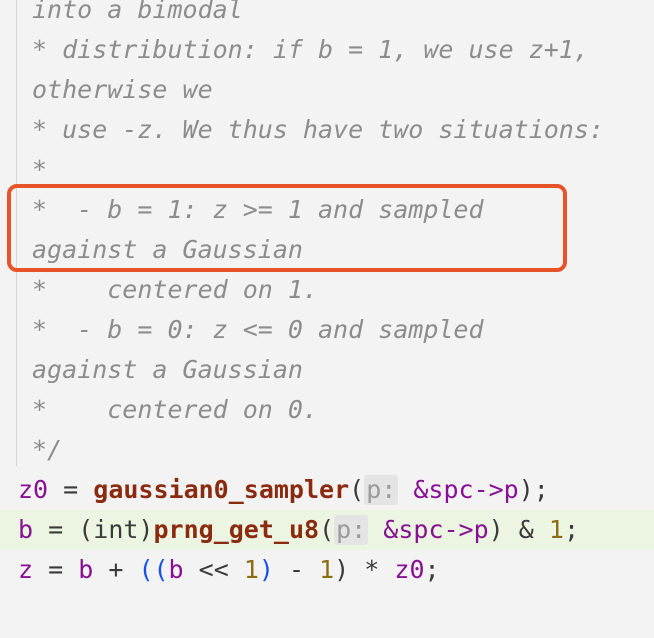 This screenshot has height=638, width=654. Describe the element at coordinates (526, 529) in the screenshot. I see `operator: &` at that location.